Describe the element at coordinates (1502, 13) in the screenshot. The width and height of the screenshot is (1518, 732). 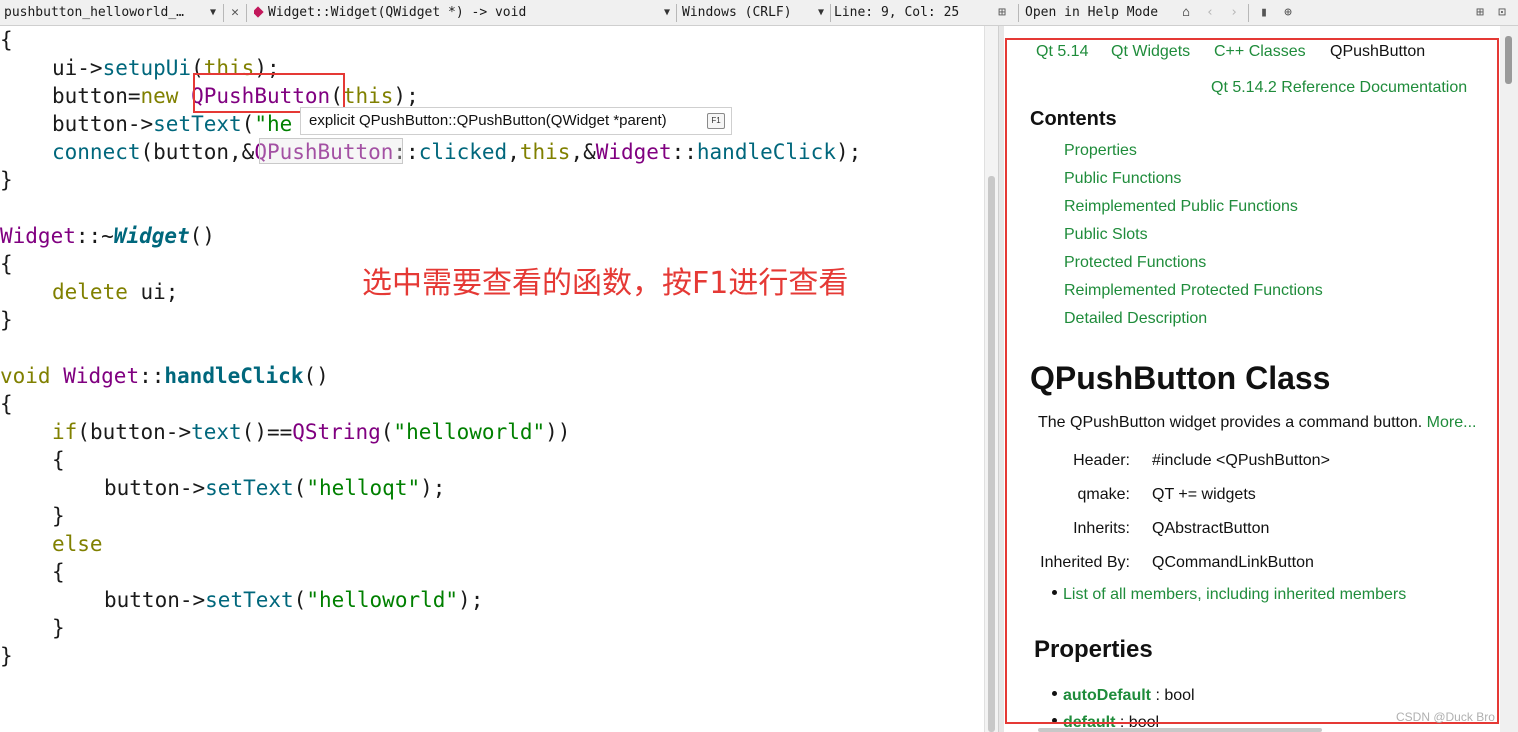
I see `close-pane-icon: ⊡` at that location.